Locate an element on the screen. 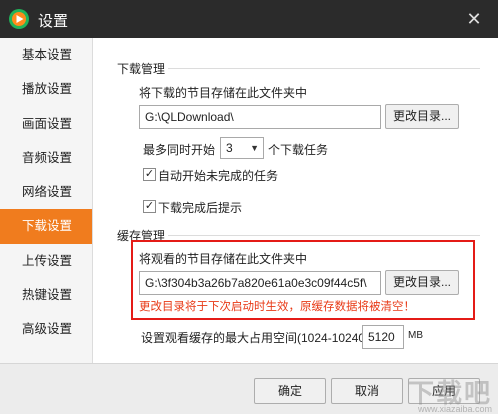 The width and height of the screenshot is (498, 414). max-concurrent-select: 3 ▼ is located at coordinates (242, 148).